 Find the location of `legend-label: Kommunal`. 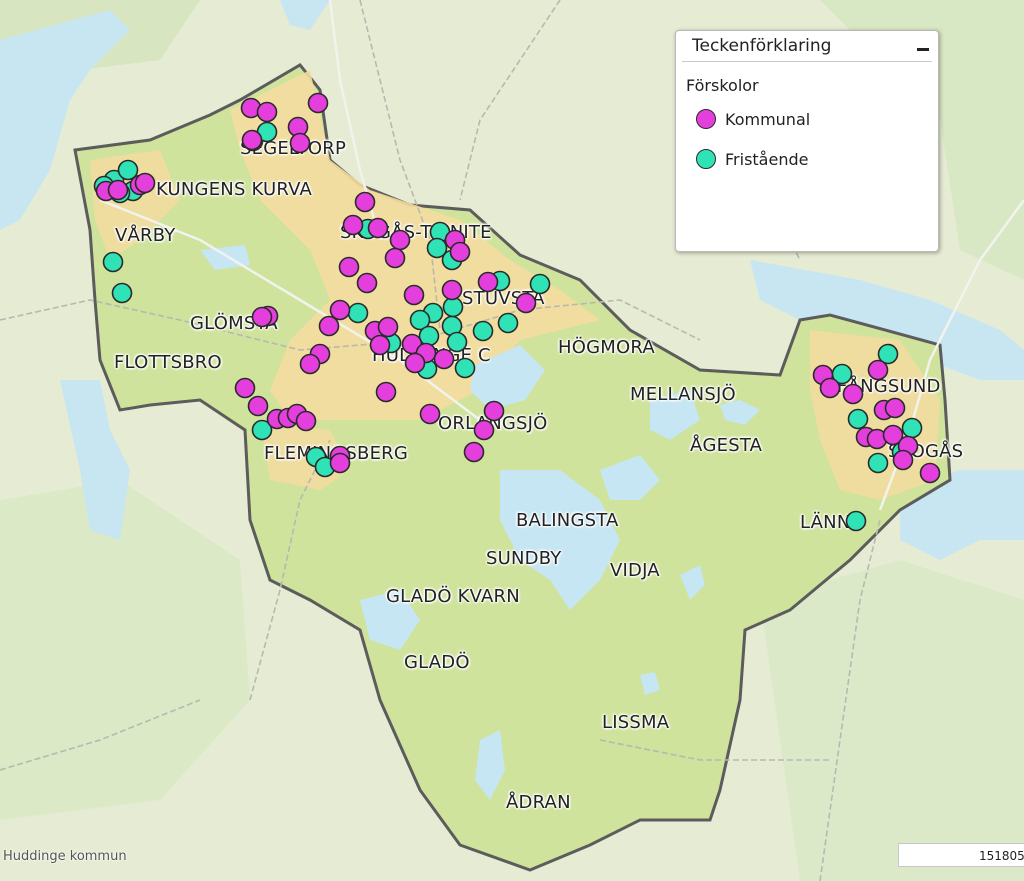

legend-label: Kommunal is located at coordinates (768, 119).